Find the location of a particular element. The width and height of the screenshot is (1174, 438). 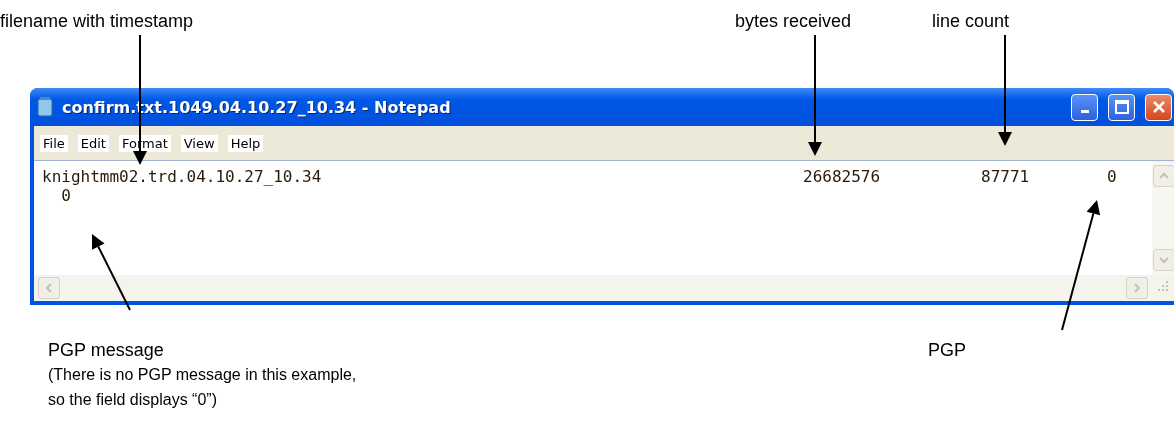

down-chevron-icon is located at coordinates (1164, 260).